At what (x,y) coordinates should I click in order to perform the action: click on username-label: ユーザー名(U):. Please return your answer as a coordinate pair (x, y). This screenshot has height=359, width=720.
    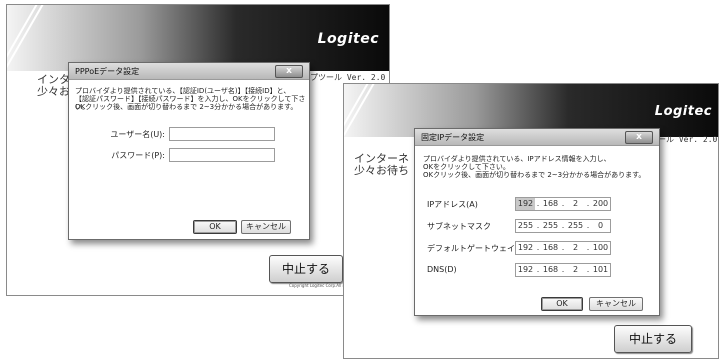
    Looking at the image, I should click on (137, 134).